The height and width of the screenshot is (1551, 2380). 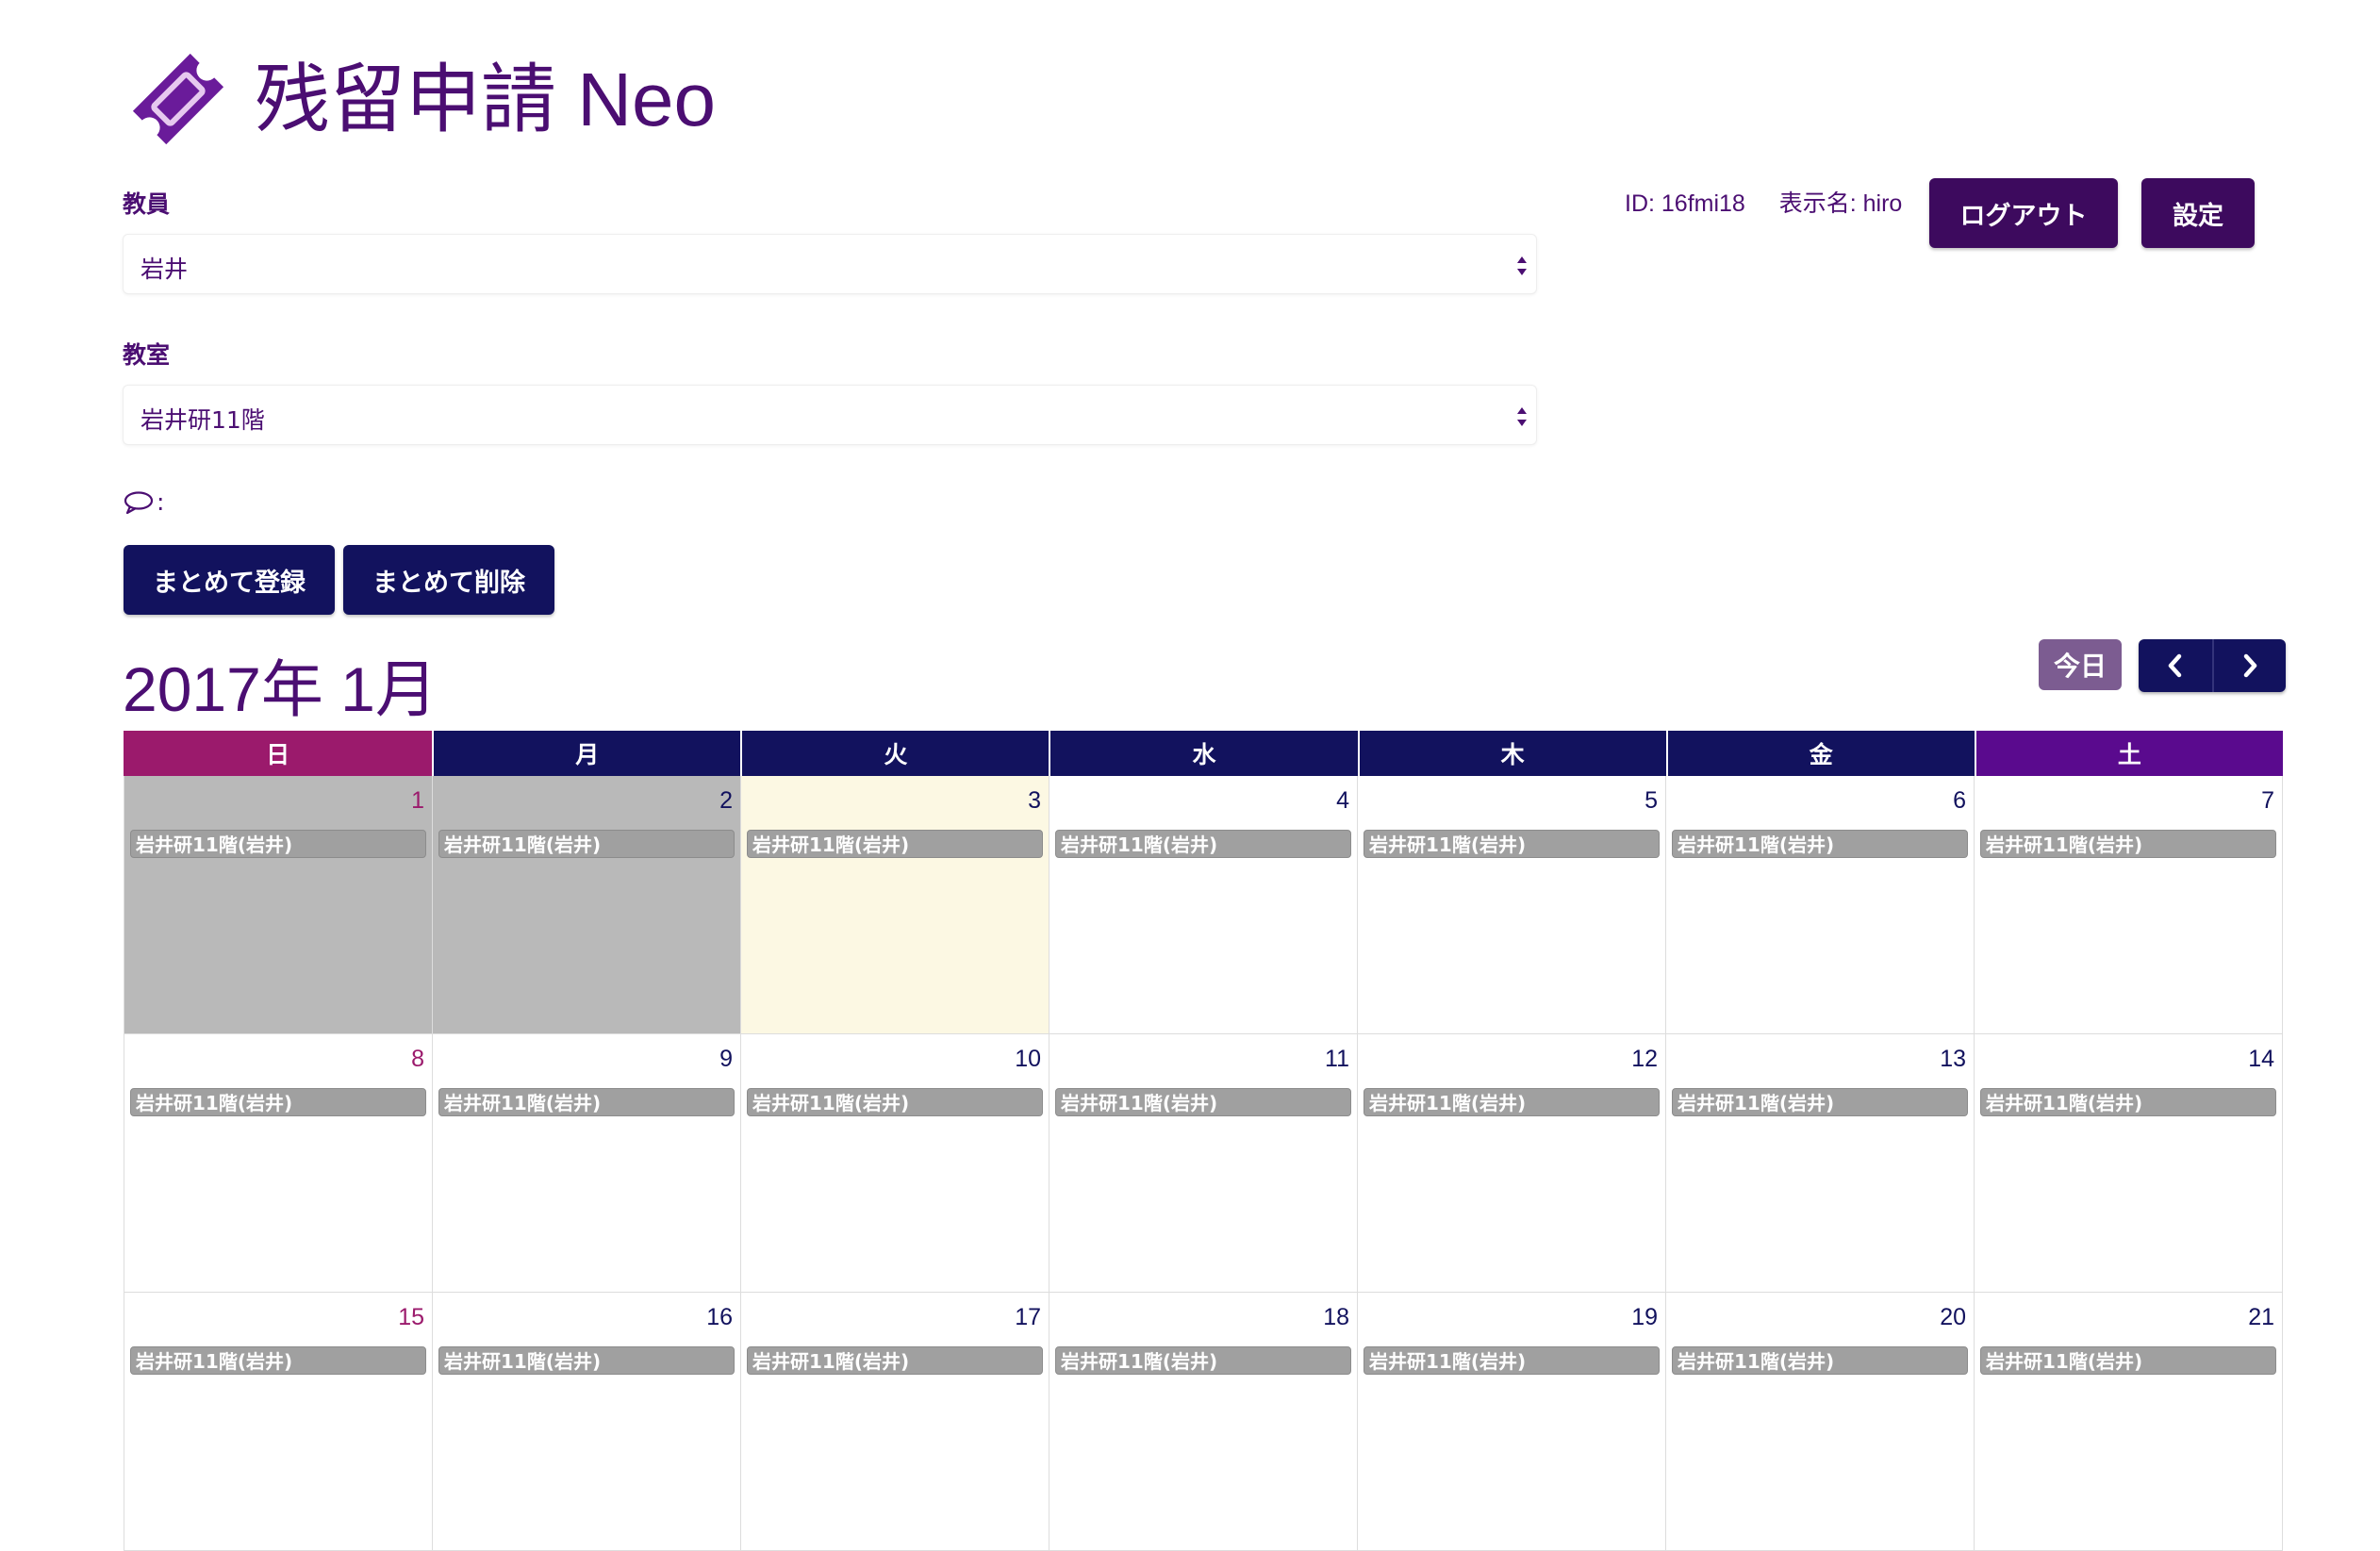 I want to click on month-nav, so click(x=2212, y=665).